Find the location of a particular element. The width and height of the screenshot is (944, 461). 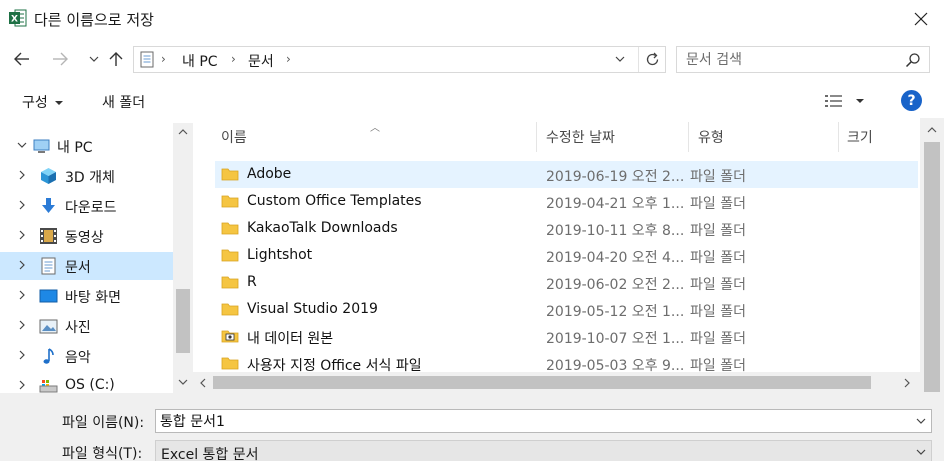

close-button is located at coordinates (921, 19).